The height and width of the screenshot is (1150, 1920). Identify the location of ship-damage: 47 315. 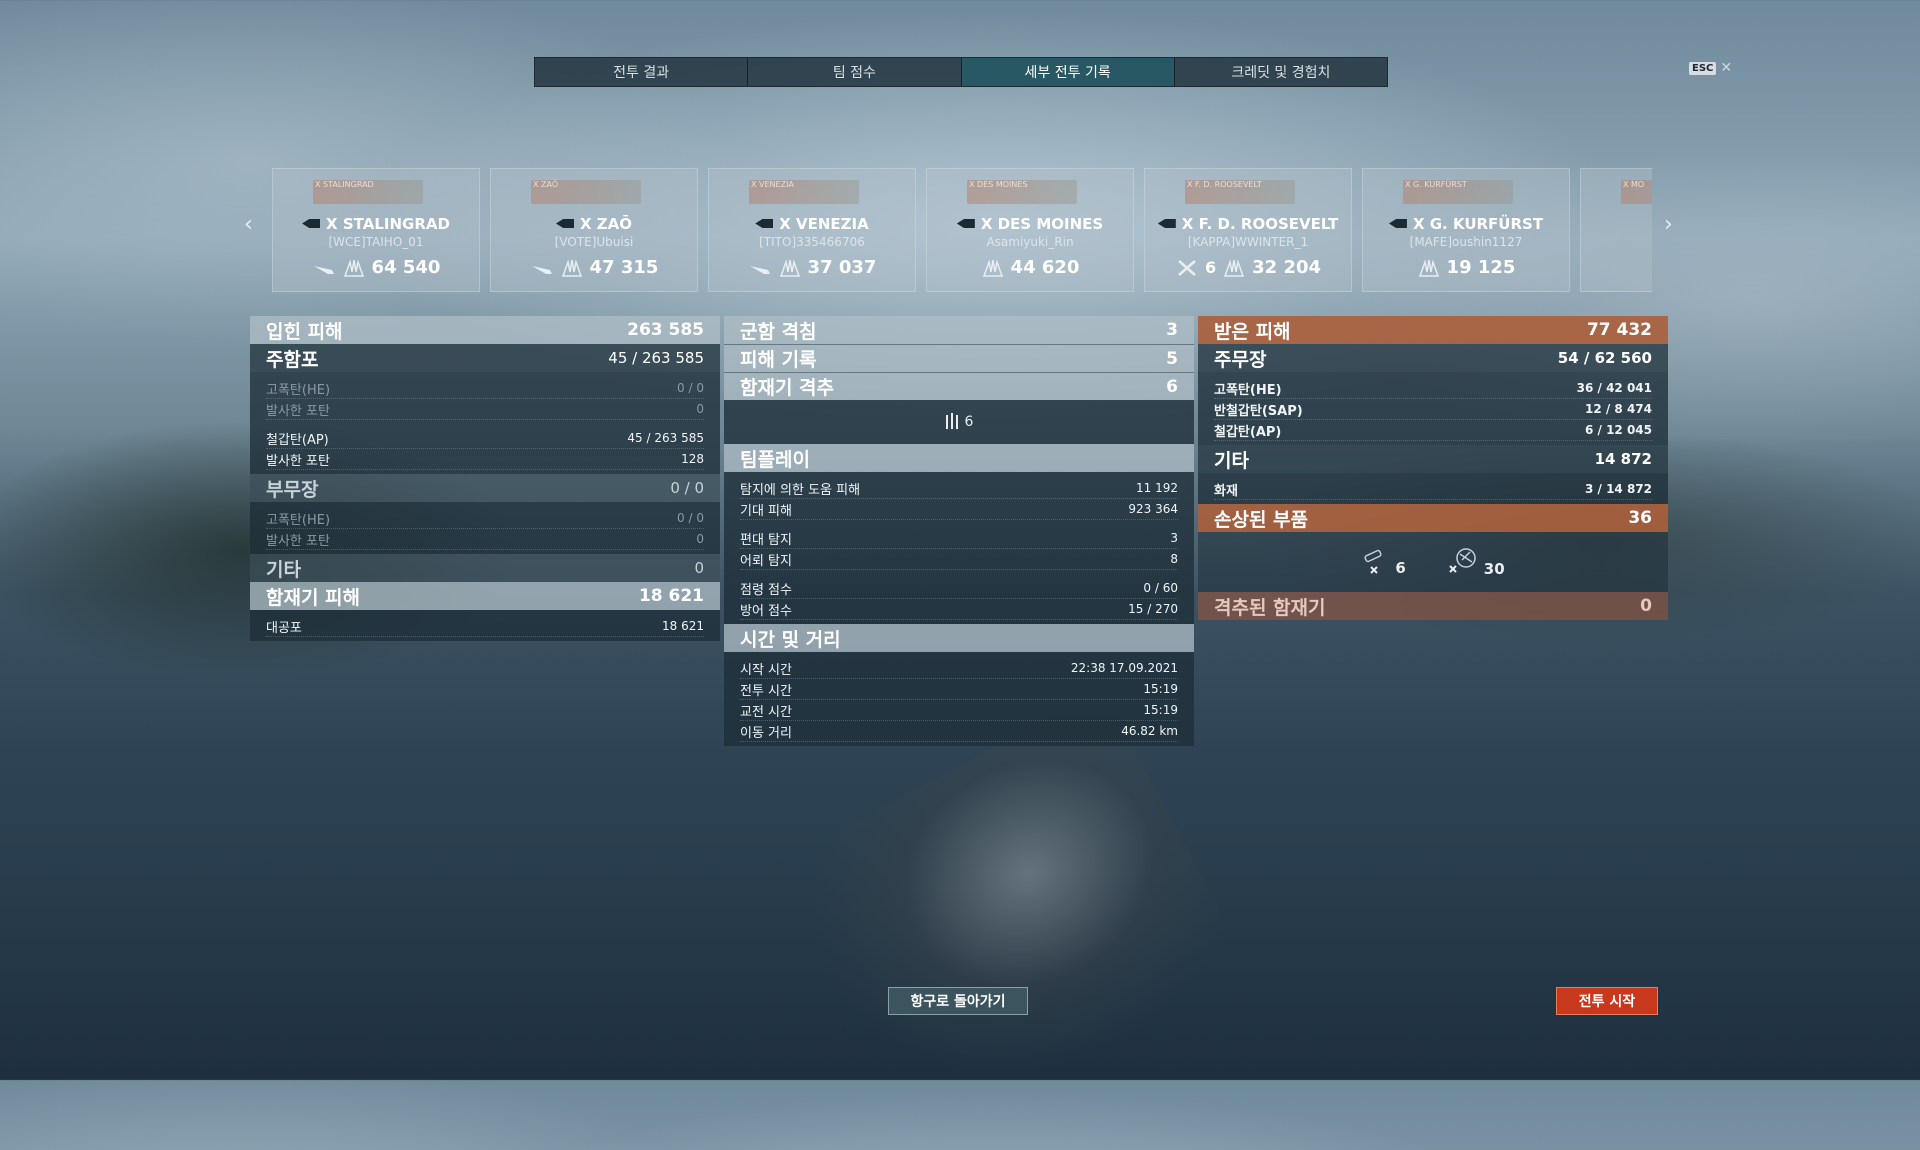
(624, 267).